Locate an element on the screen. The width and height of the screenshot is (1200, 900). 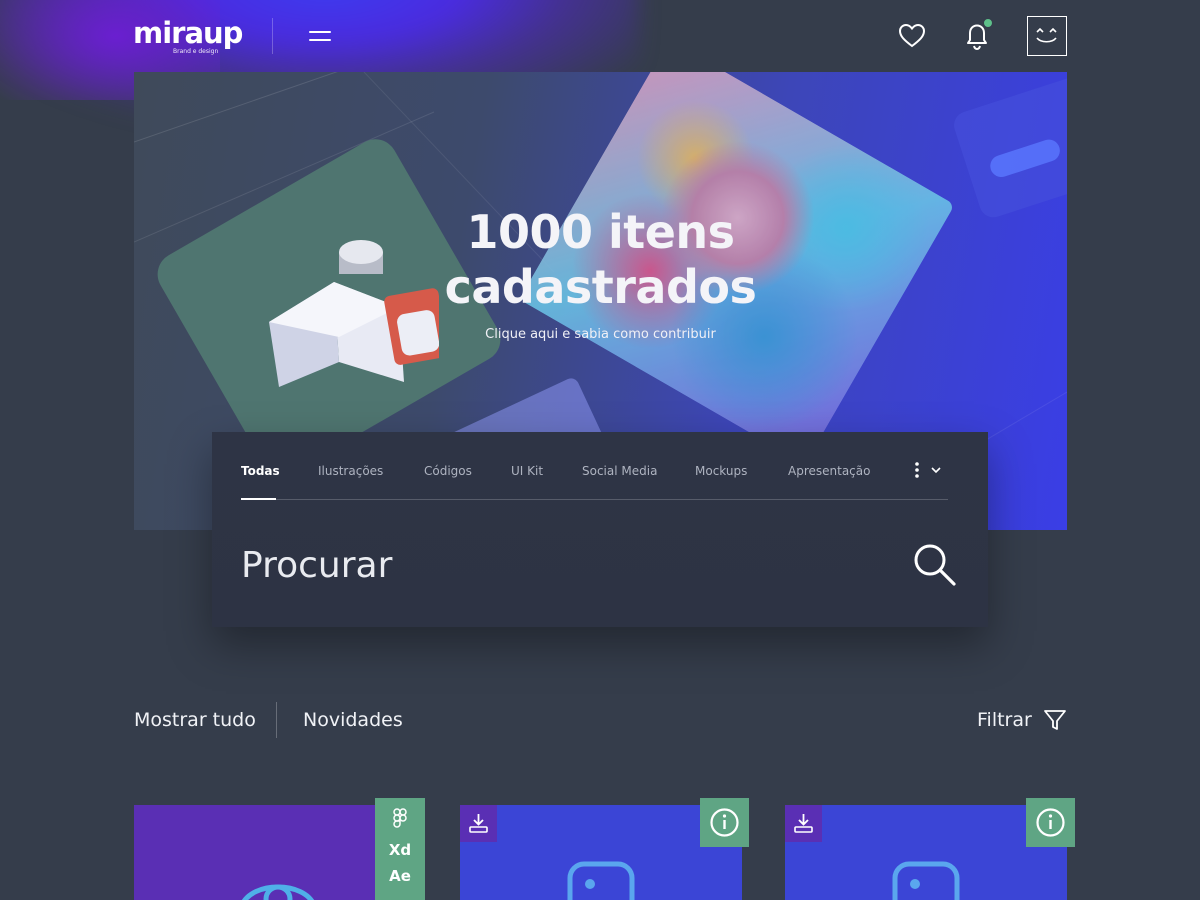
listing-toolbar: Mostrar tudo Novidades Filtrar is located at coordinates (600, 720).